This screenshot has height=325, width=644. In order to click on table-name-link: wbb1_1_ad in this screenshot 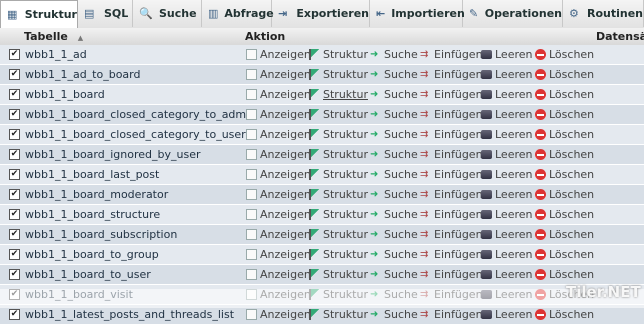, I will do `click(56, 54)`.